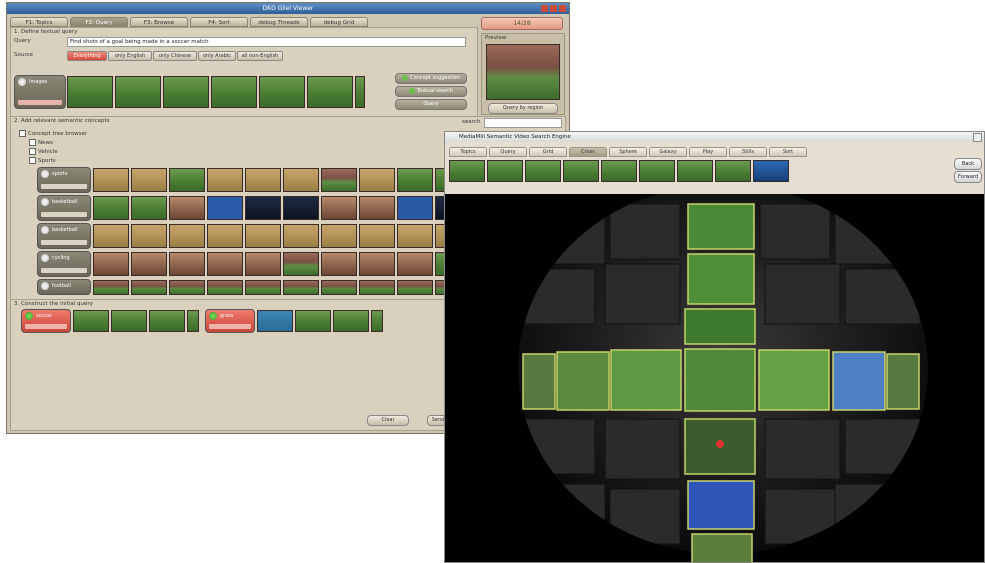  I want to click on tab-cross: Cross, so click(588, 152).